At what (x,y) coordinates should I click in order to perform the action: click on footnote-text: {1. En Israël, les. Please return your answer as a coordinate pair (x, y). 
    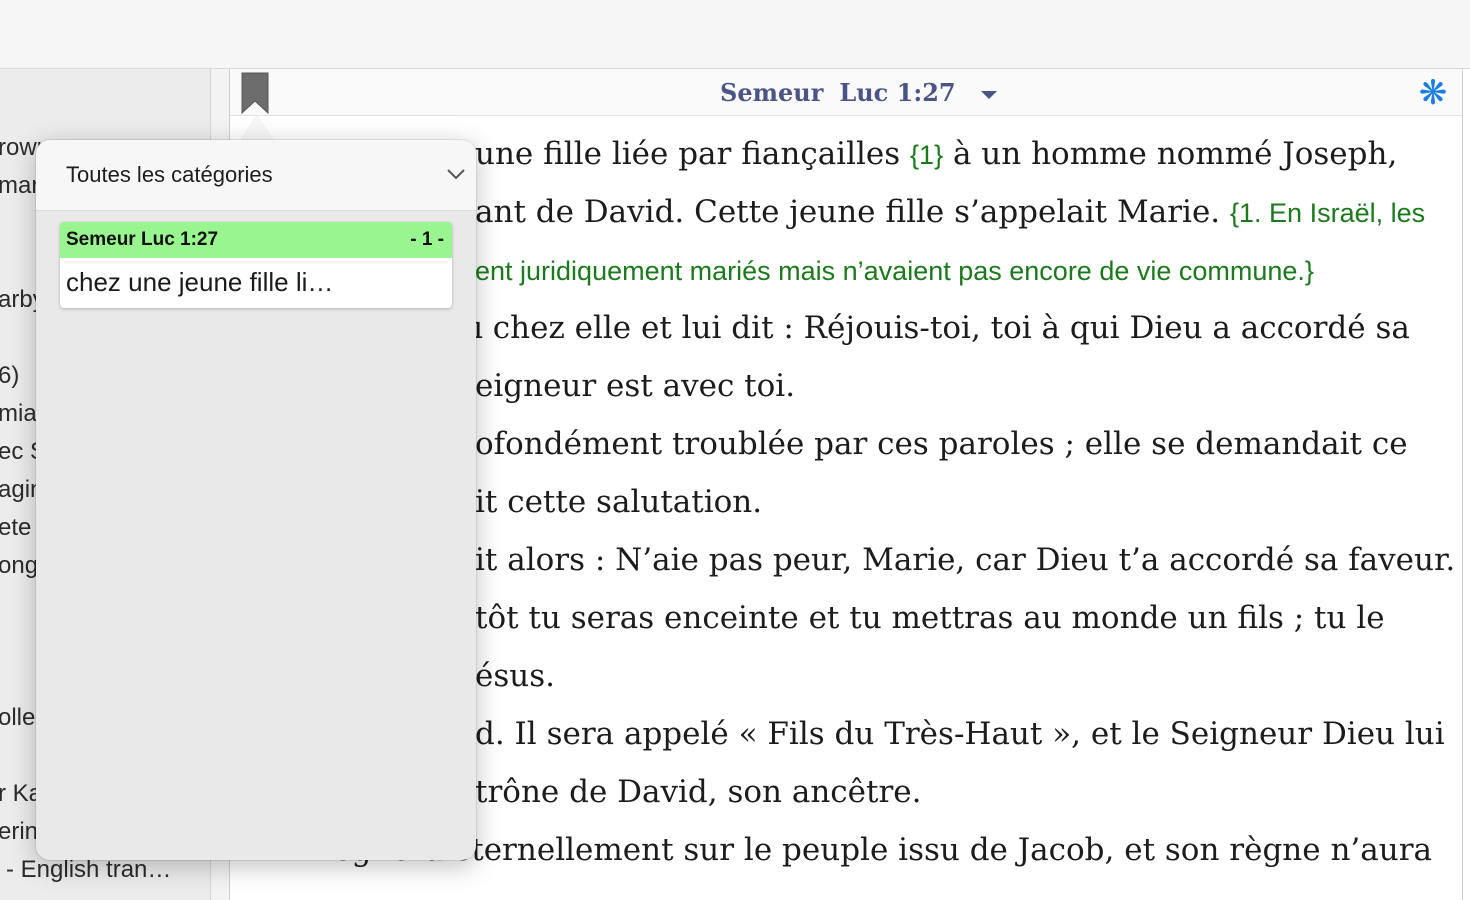
    Looking at the image, I should click on (1328, 213).